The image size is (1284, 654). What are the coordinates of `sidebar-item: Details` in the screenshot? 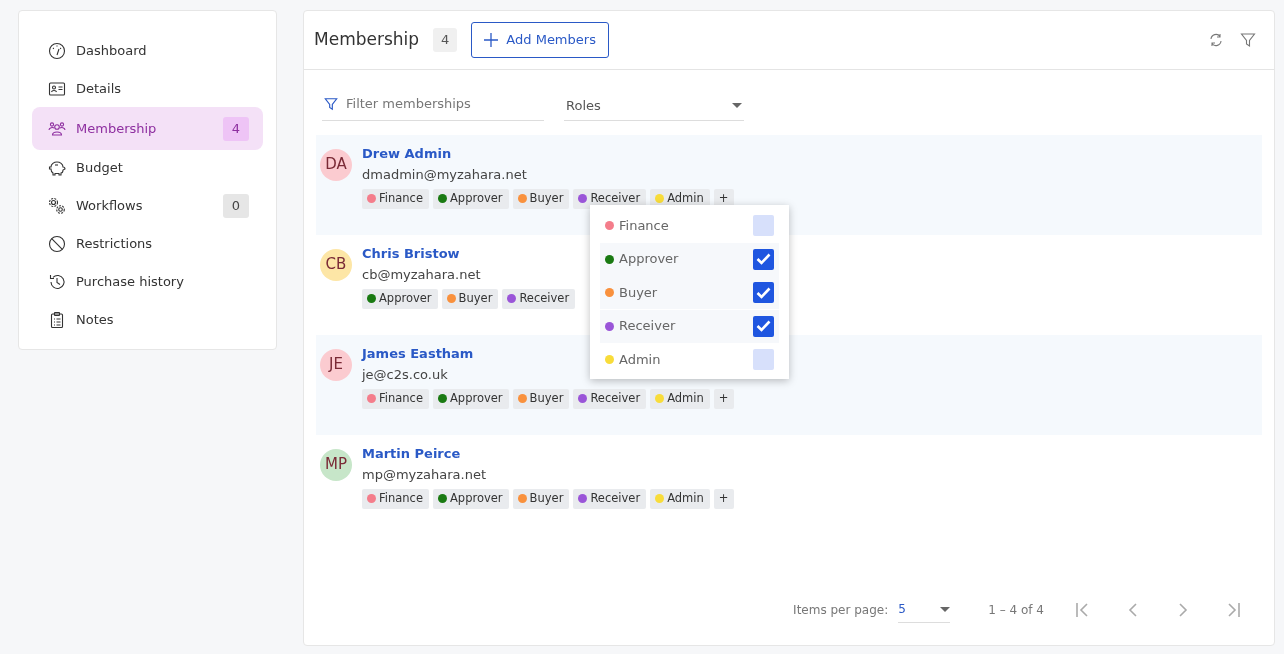 It's located at (147, 89).